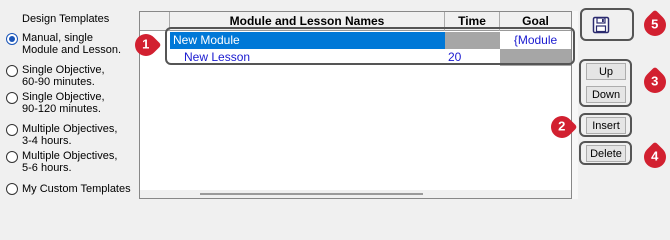 The width and height of the screenshot is (670, 240). What do you see at coordinates (370, 46) in the screenshot?
I see `grid-rows-highlight` at bounding box center [370, 46].